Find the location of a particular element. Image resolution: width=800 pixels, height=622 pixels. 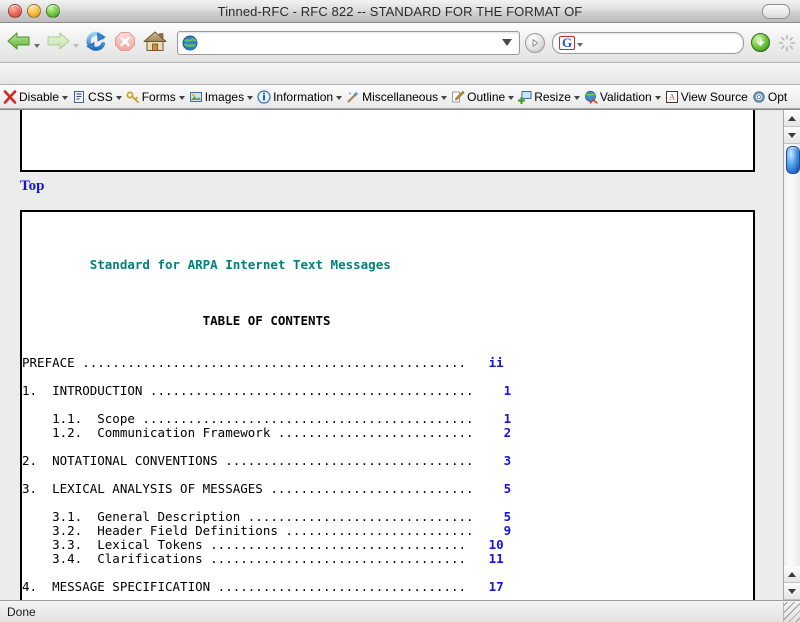

url-bar is located at coordinates (348, 42).